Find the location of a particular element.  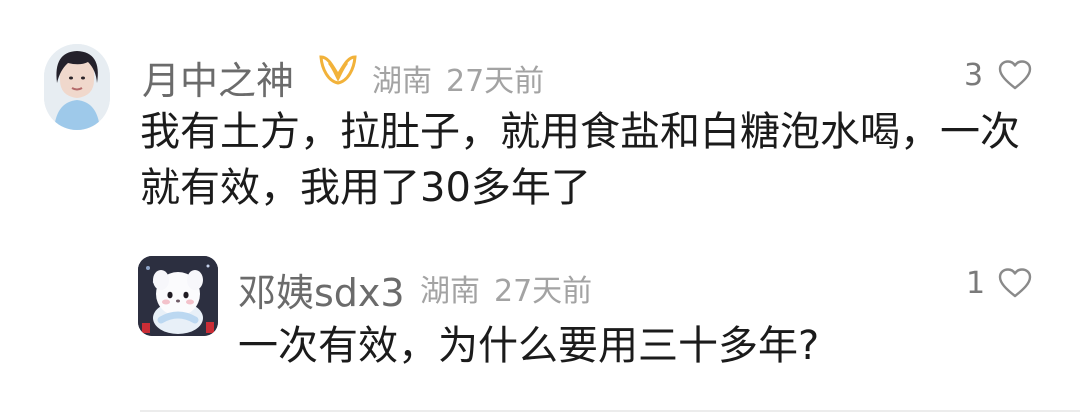

divider is located at coordinates (610, 411).